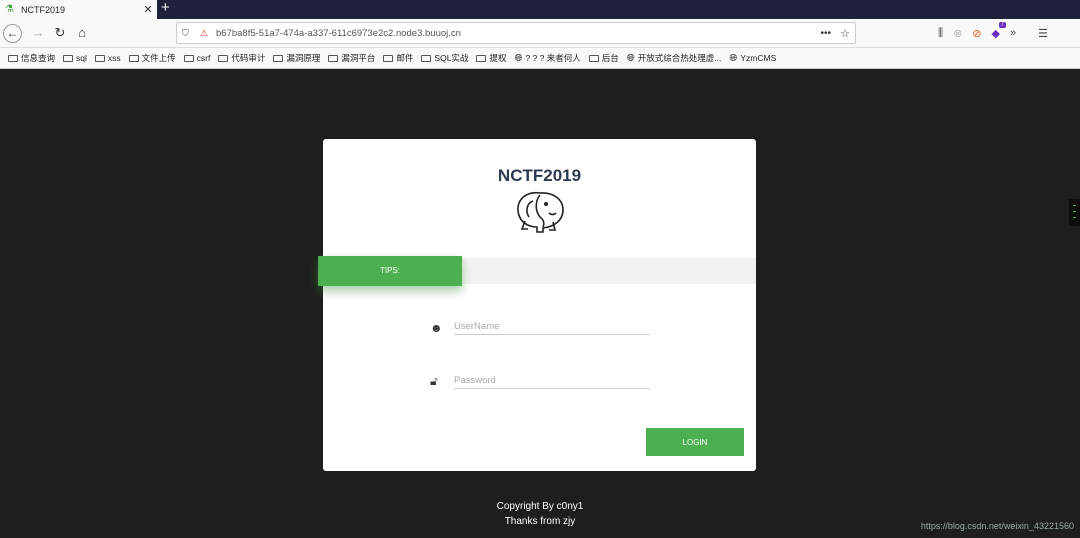 The width and height of the screenshot is (1080, 538). Describe the element at coordinates (390, 271) in the screenshot. I see `tips-button: TIPS:` at that location.